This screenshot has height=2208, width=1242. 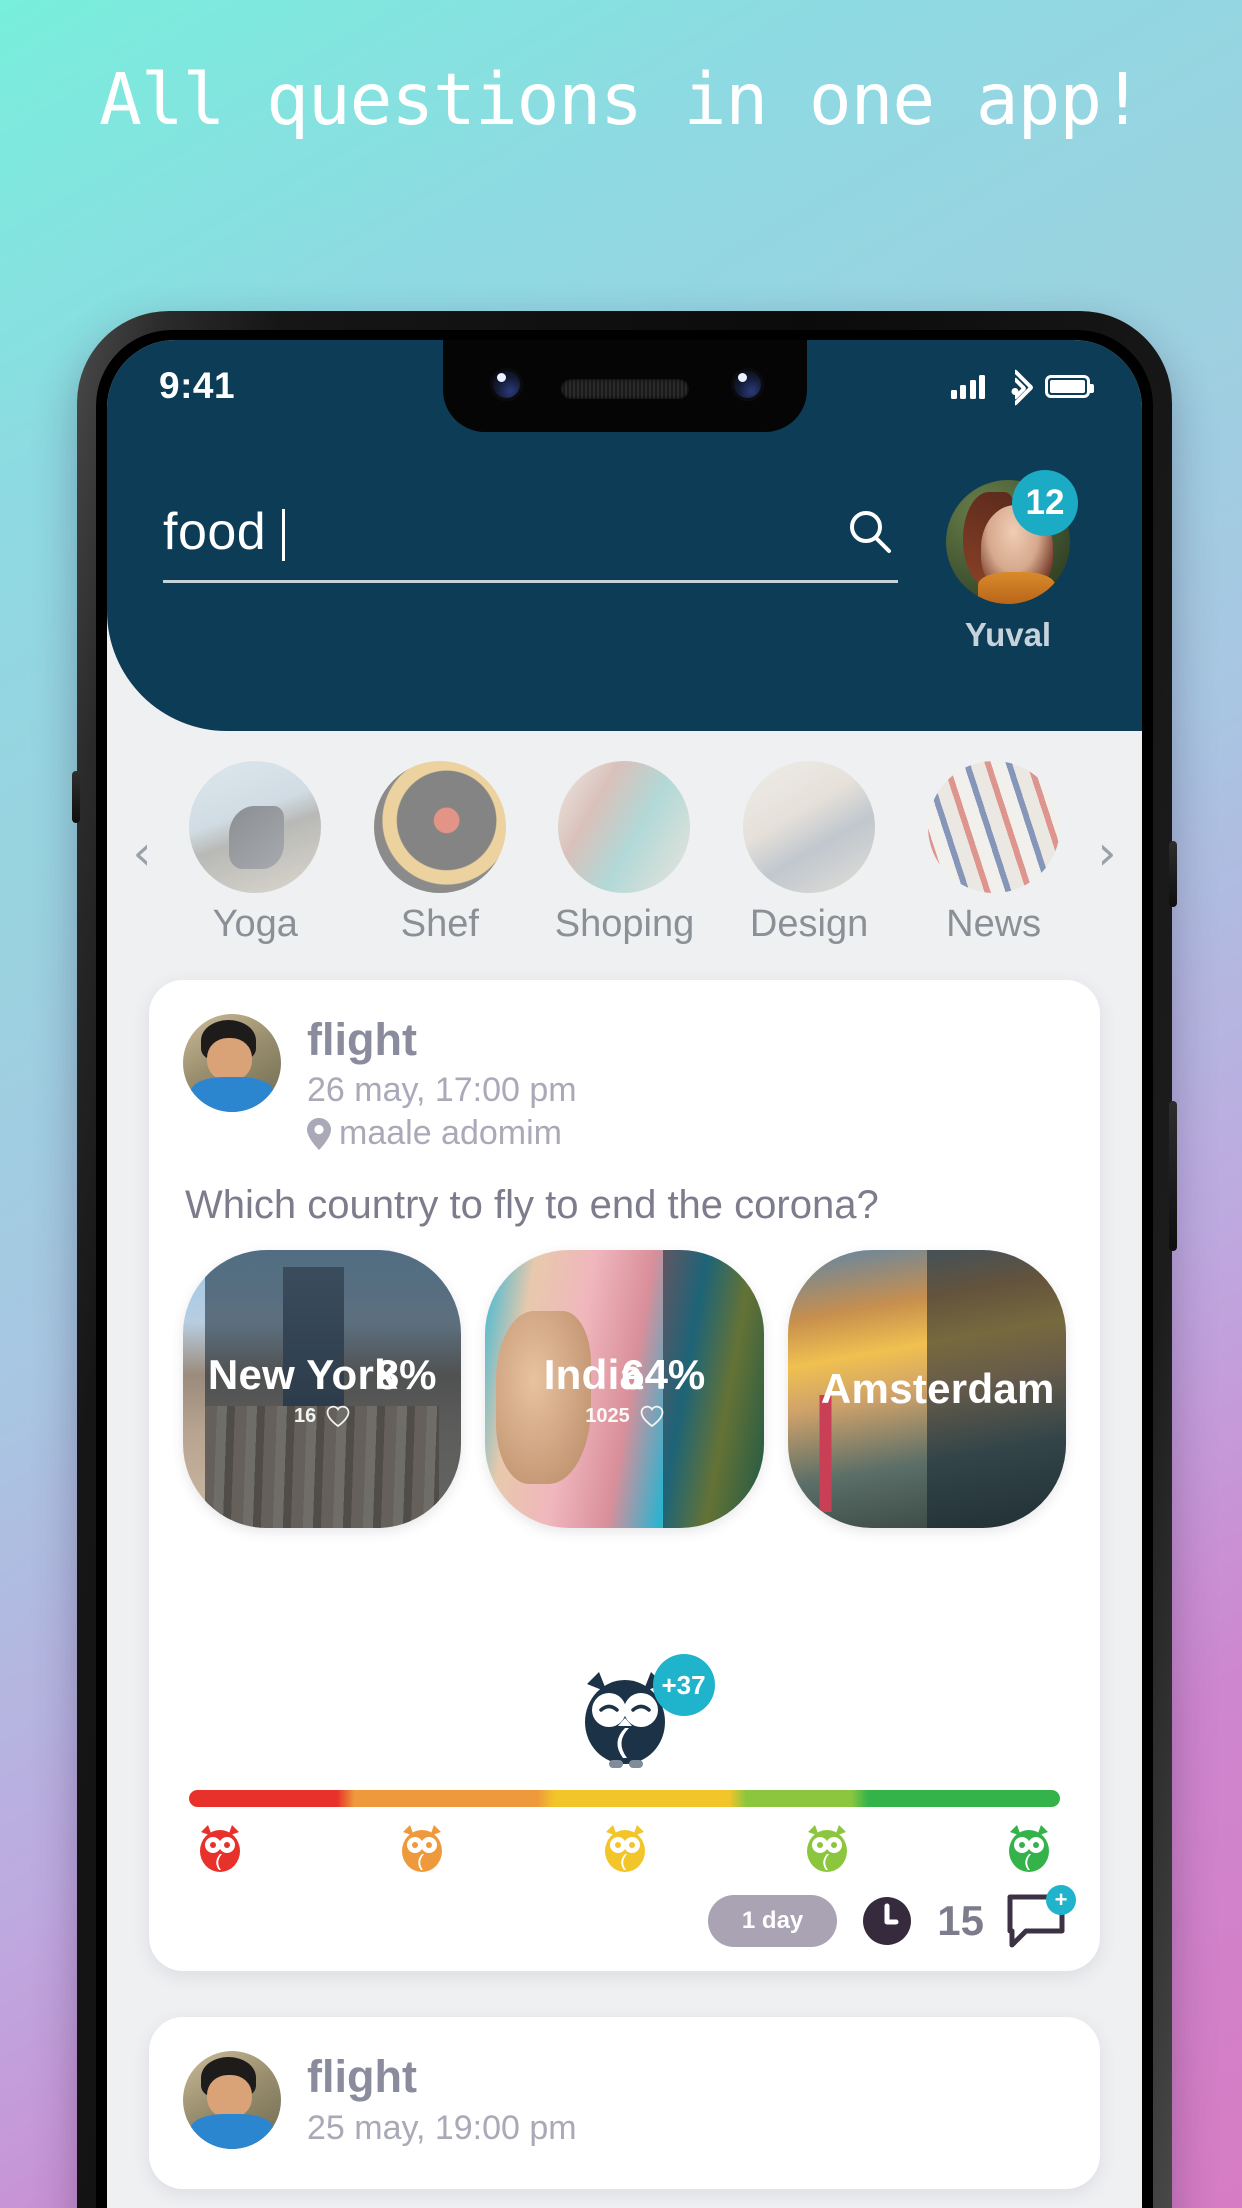 I want to click on post-location-text: maale adomim, so click(x=450, y=1133).